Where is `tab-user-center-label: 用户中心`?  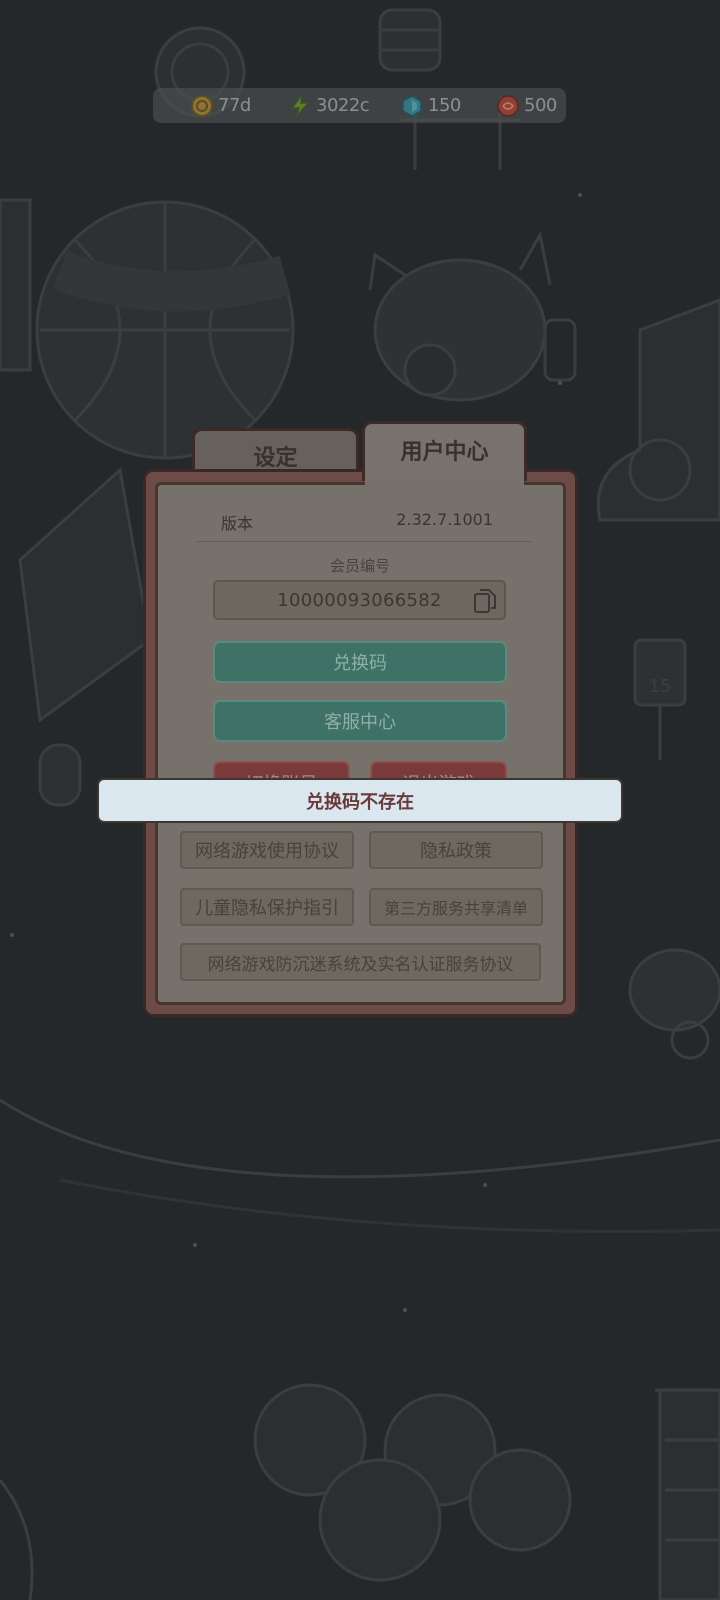 tab-user-center-label: 用户中心 is located at coordinates (444, 452).